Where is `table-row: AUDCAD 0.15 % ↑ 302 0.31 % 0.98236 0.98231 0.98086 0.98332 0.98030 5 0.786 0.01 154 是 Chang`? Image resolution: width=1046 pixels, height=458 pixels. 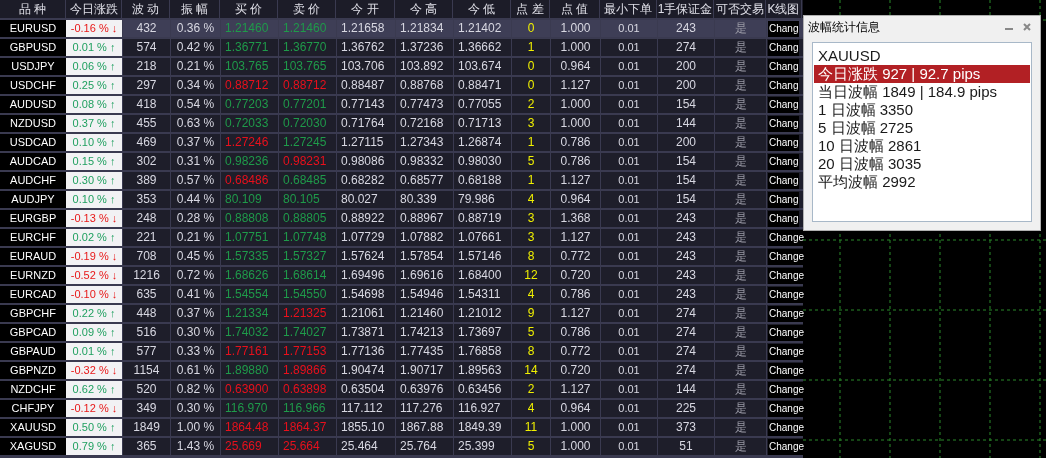 table-row: AUDCAD 0.15 % ↑ 302 0.31 % 0.98236 0.98231 0.98086 0.98332 0.98030 5 0.786 0.01 154 是 Chang is located at coordinates (401, 161).